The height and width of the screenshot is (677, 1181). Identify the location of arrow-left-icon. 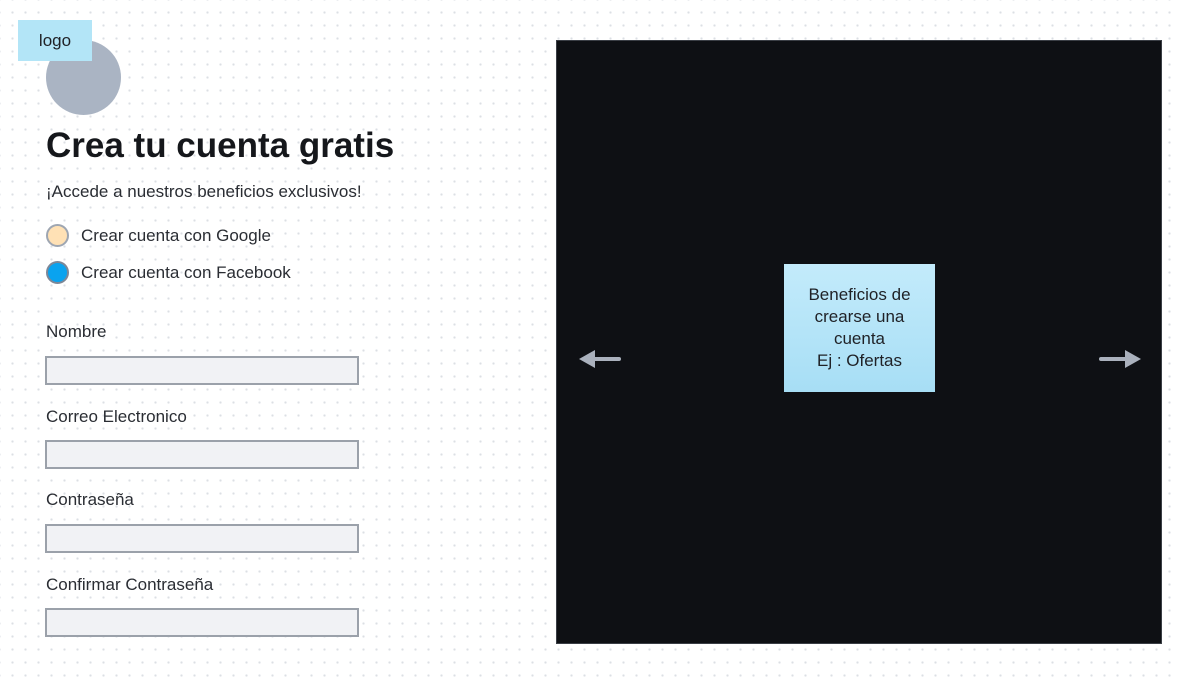
(600, 359).